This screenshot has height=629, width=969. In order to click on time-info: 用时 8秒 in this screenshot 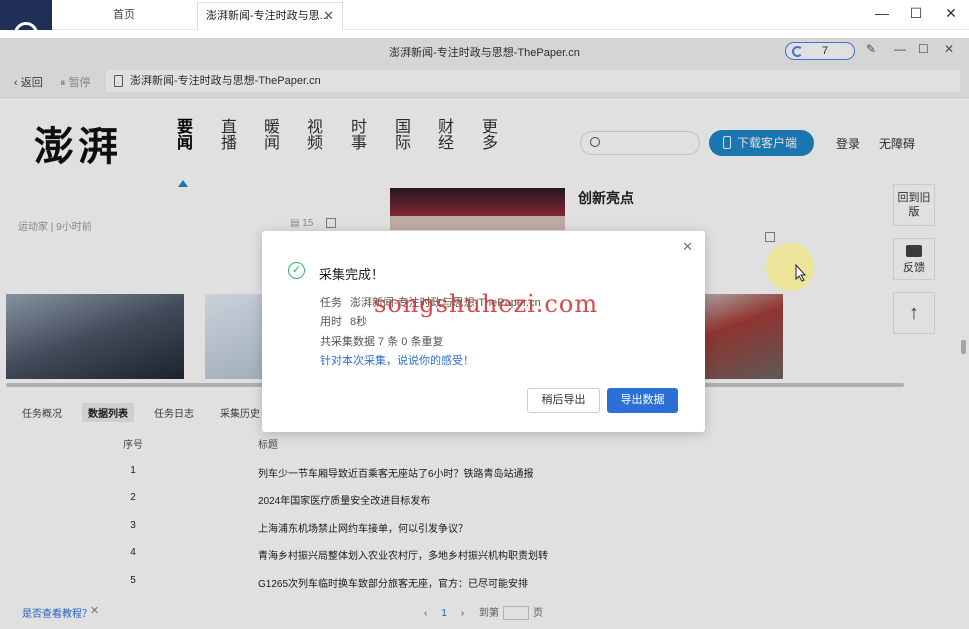, I will do `click(343, 321)`.